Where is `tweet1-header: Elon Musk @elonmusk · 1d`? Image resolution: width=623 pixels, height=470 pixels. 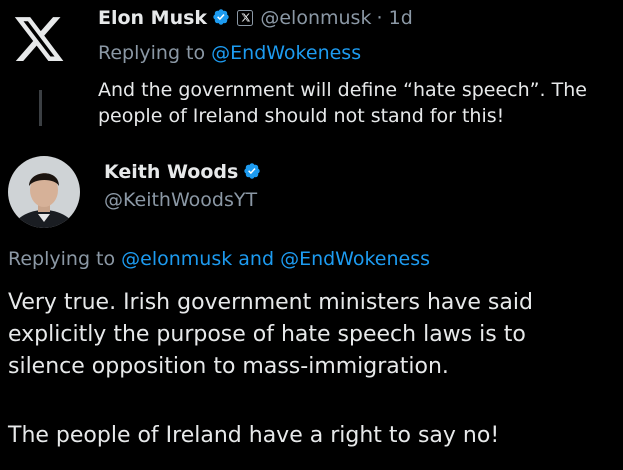
tweet1-header: Elon Musk @elonmusk · 1d is located at coordinates (255, 18).